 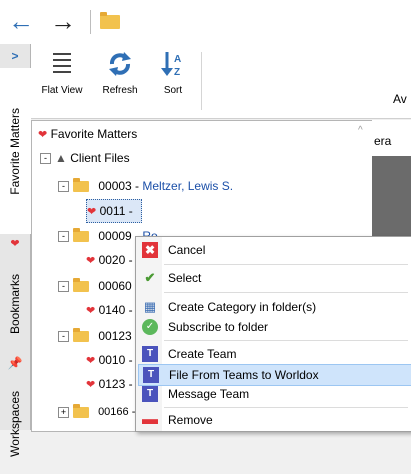 What do you see at coordinates (15, 363) in the screenshot?
I see `bookmark-pin-icon: 📌` at bounding box center [15, 363].